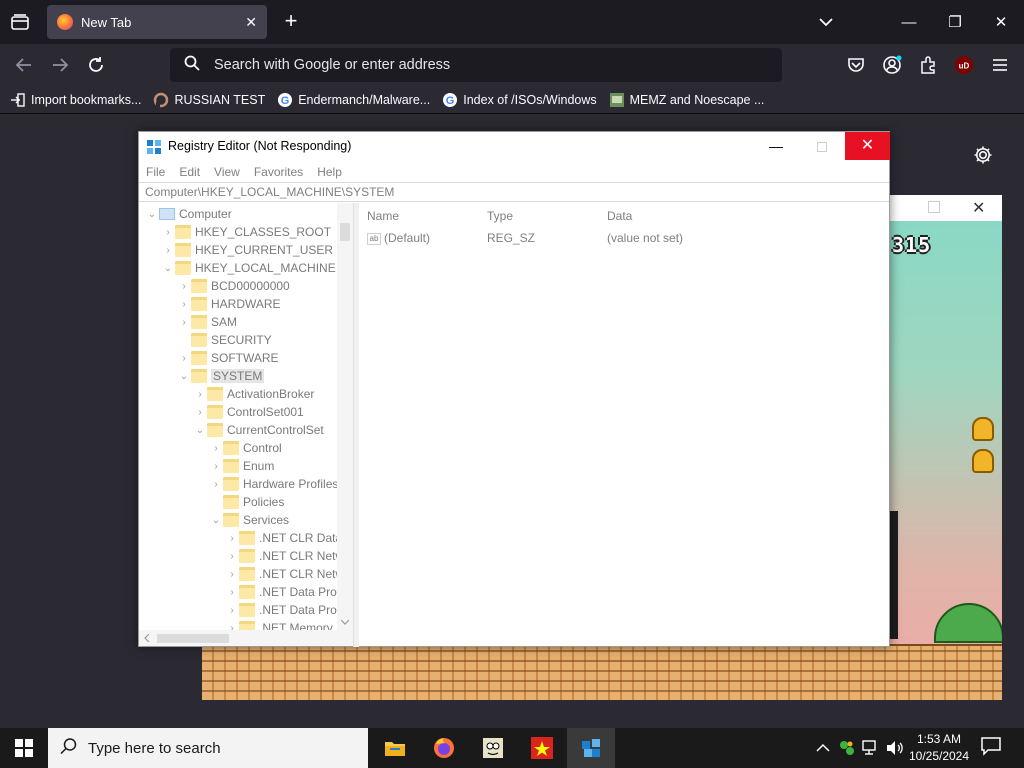 This screenshot has height=768, width=1024. What do you see at coordinates (20, 22) in the screenshot?
I see `tab-list-icon` at bounding box center [20, 22].